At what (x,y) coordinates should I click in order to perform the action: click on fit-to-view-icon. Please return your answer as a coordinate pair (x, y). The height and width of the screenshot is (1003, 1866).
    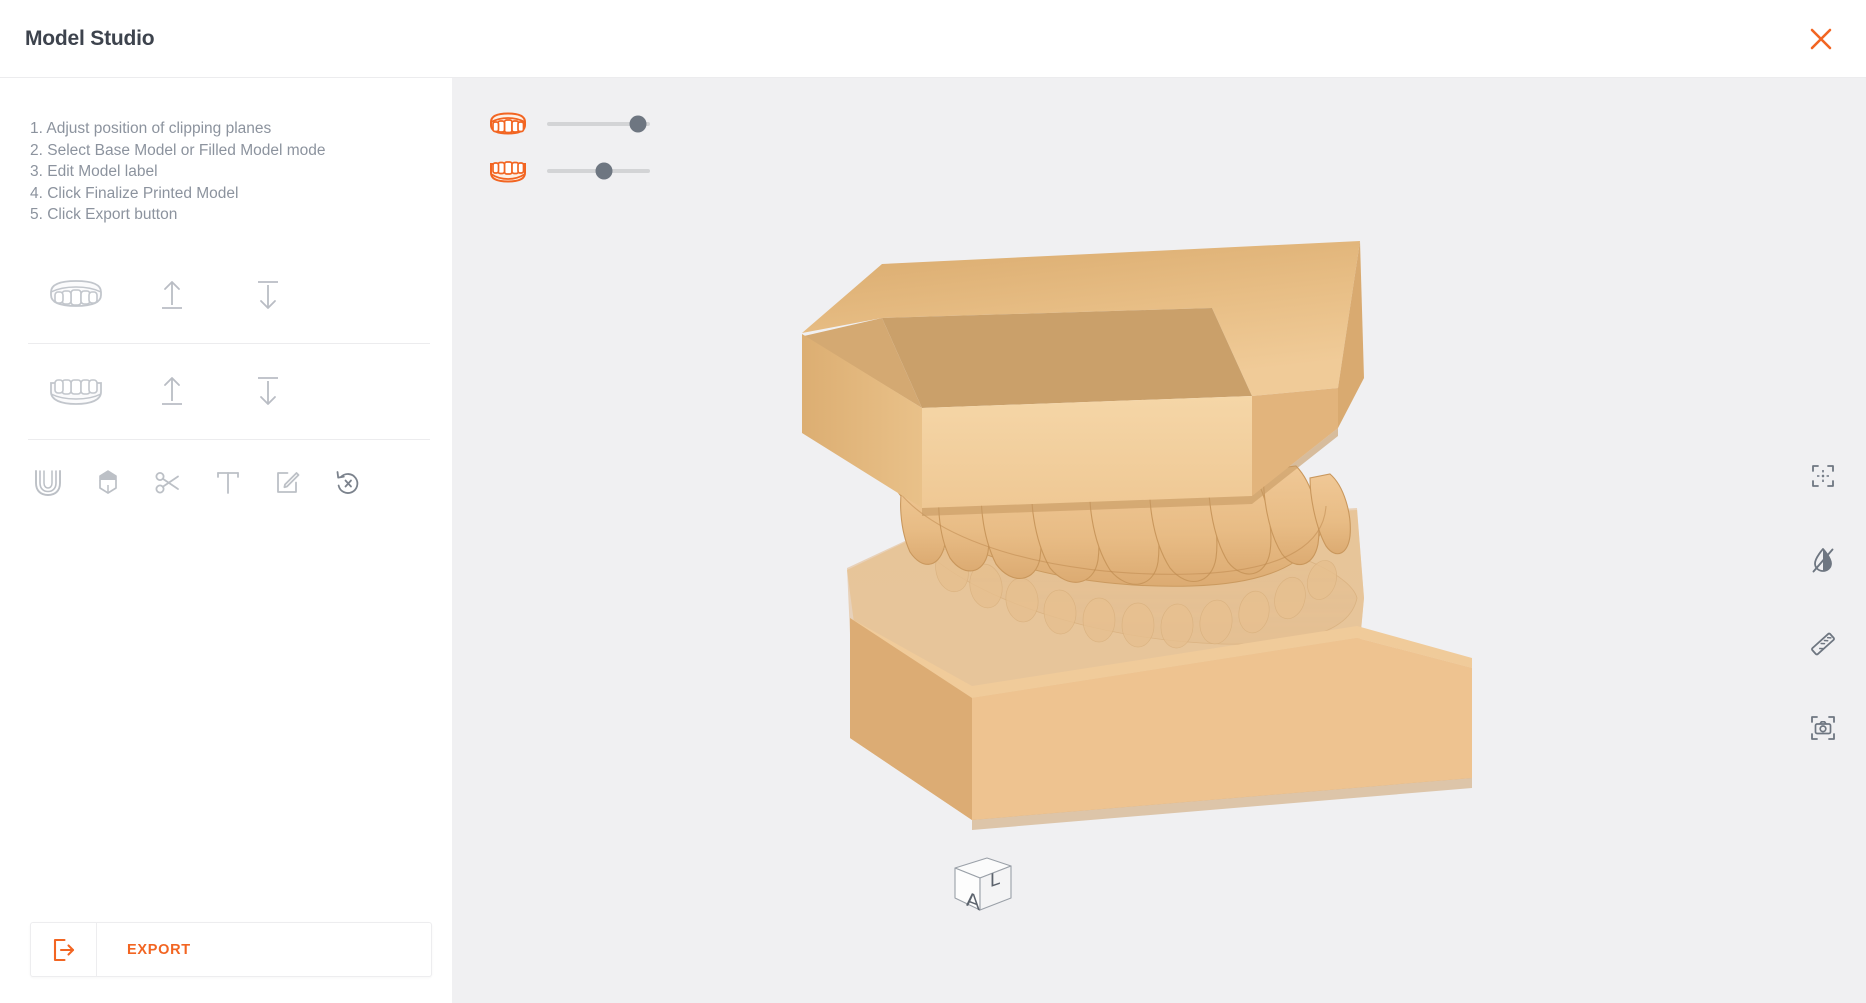
    Looking at the image, I should click on (1823, 476).